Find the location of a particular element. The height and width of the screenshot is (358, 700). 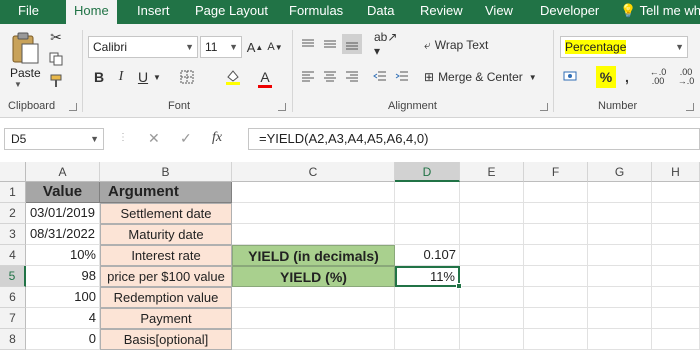

insert-function-icon: fx is located at coordinates (217, 138).